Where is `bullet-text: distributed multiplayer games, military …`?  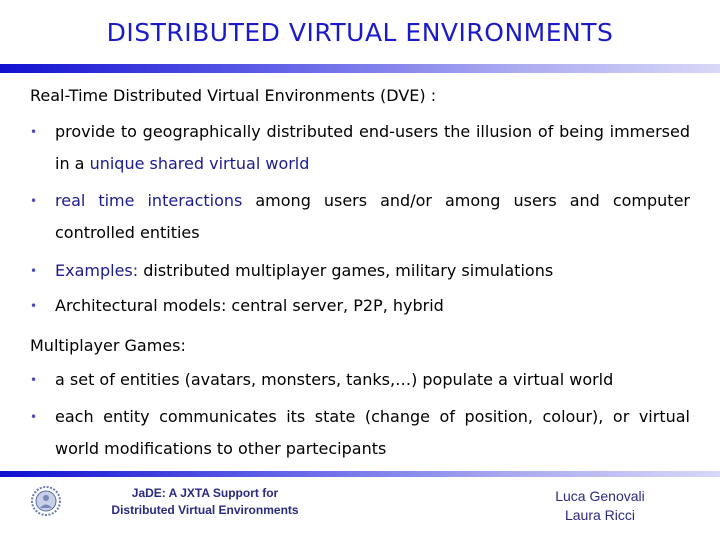
bullet-text: distributed multiplayer games, military … is located at coordinates (346, 270).